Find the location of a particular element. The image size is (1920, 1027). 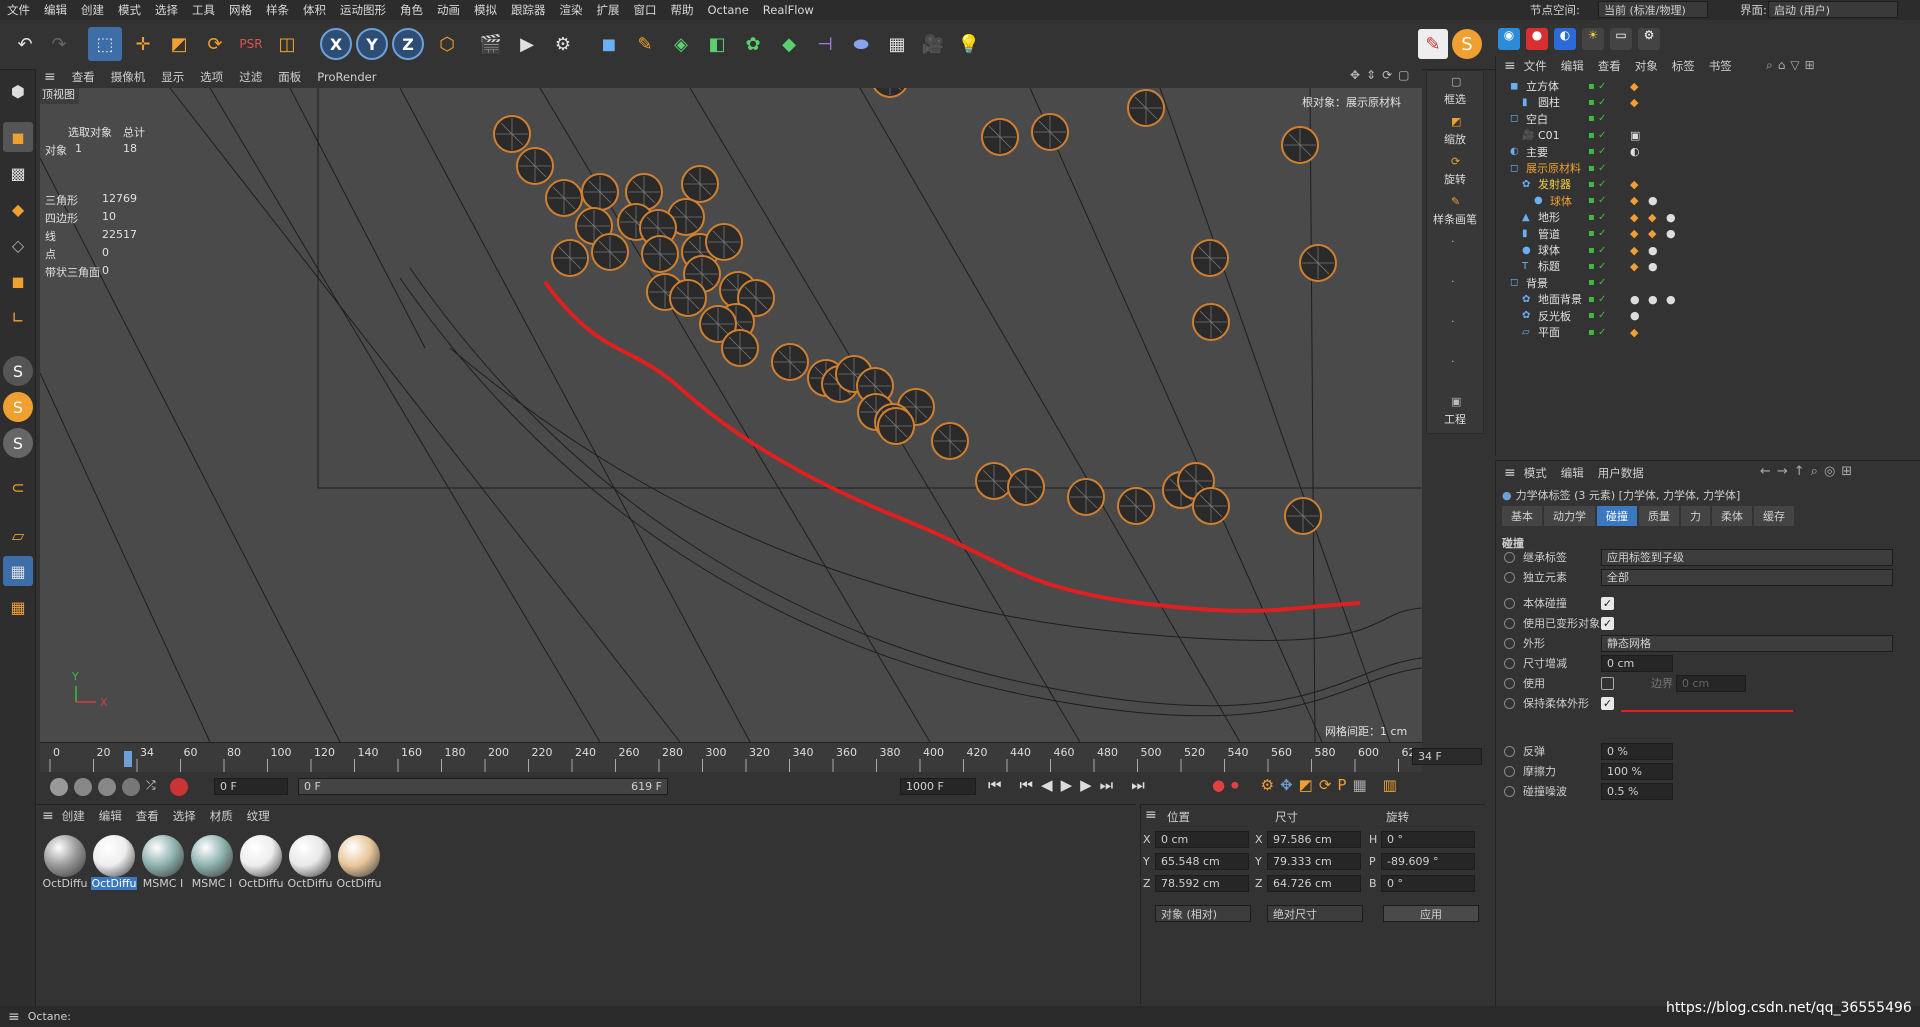

deformer-icon: ⊣ is located at coordinates (825, 44).